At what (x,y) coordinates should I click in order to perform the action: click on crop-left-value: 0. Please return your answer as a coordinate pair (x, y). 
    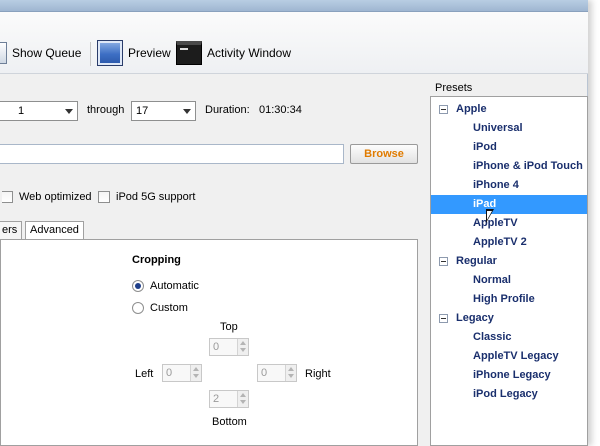
    Looking at the image, I should click on (169, 373).